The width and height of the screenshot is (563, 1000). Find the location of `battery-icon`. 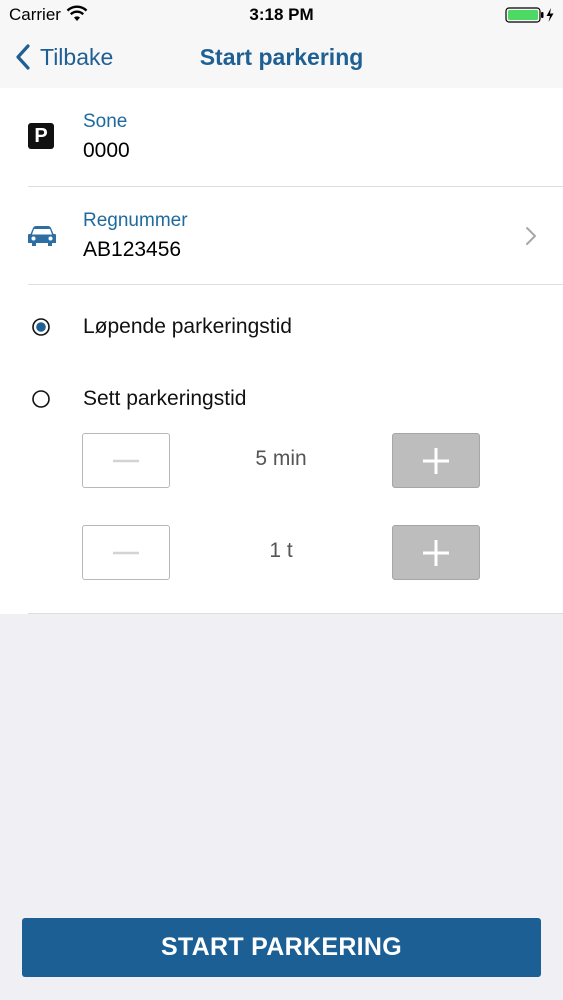

battery-icon is located at coordinates (529, 15).